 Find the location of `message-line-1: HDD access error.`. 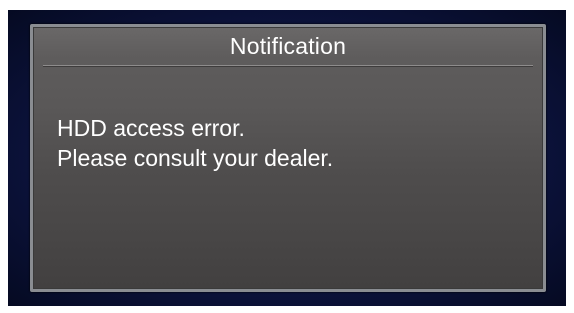

message-line-1: HDD access error. is located at coordinates (151, 128).